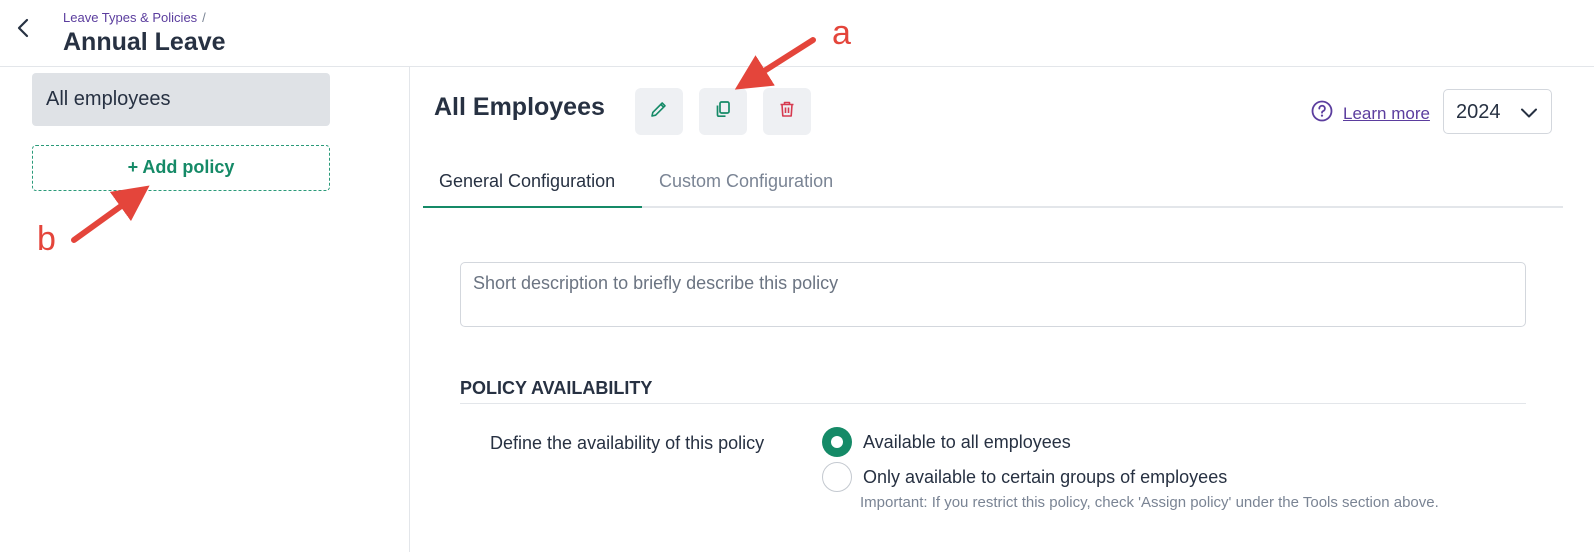  Describe the element at coordinates (519, 107) in the screenshot. I see `policy-title: All Employees` at that location.